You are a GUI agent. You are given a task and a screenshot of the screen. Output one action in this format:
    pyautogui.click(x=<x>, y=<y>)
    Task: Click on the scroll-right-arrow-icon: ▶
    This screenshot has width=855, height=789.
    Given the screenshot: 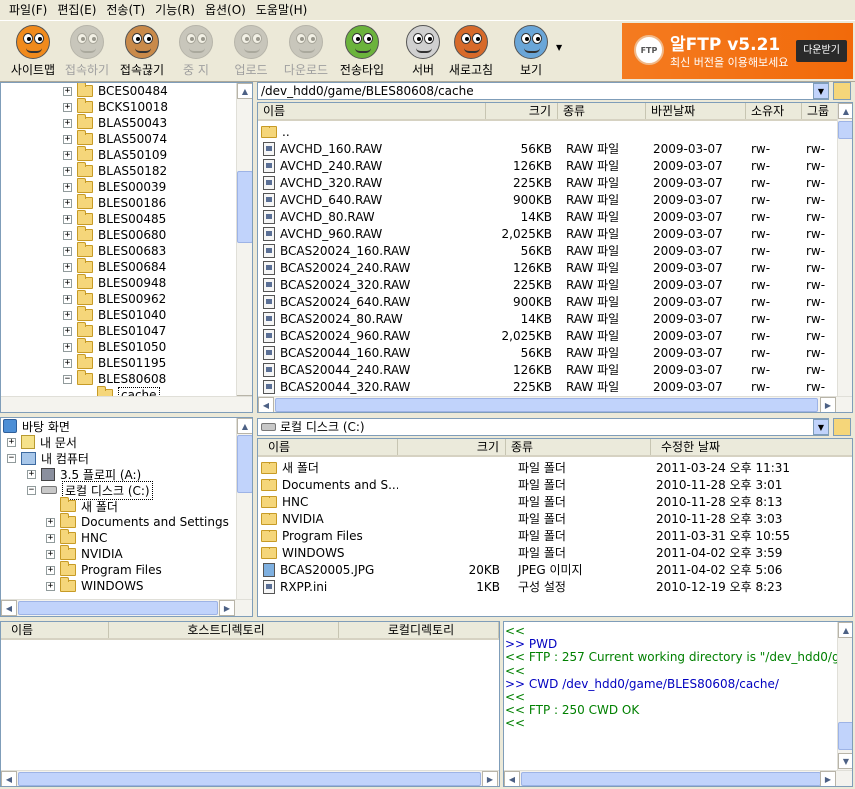 What is the action you would take?
    pyautogui.click(x=490, y=778)
    